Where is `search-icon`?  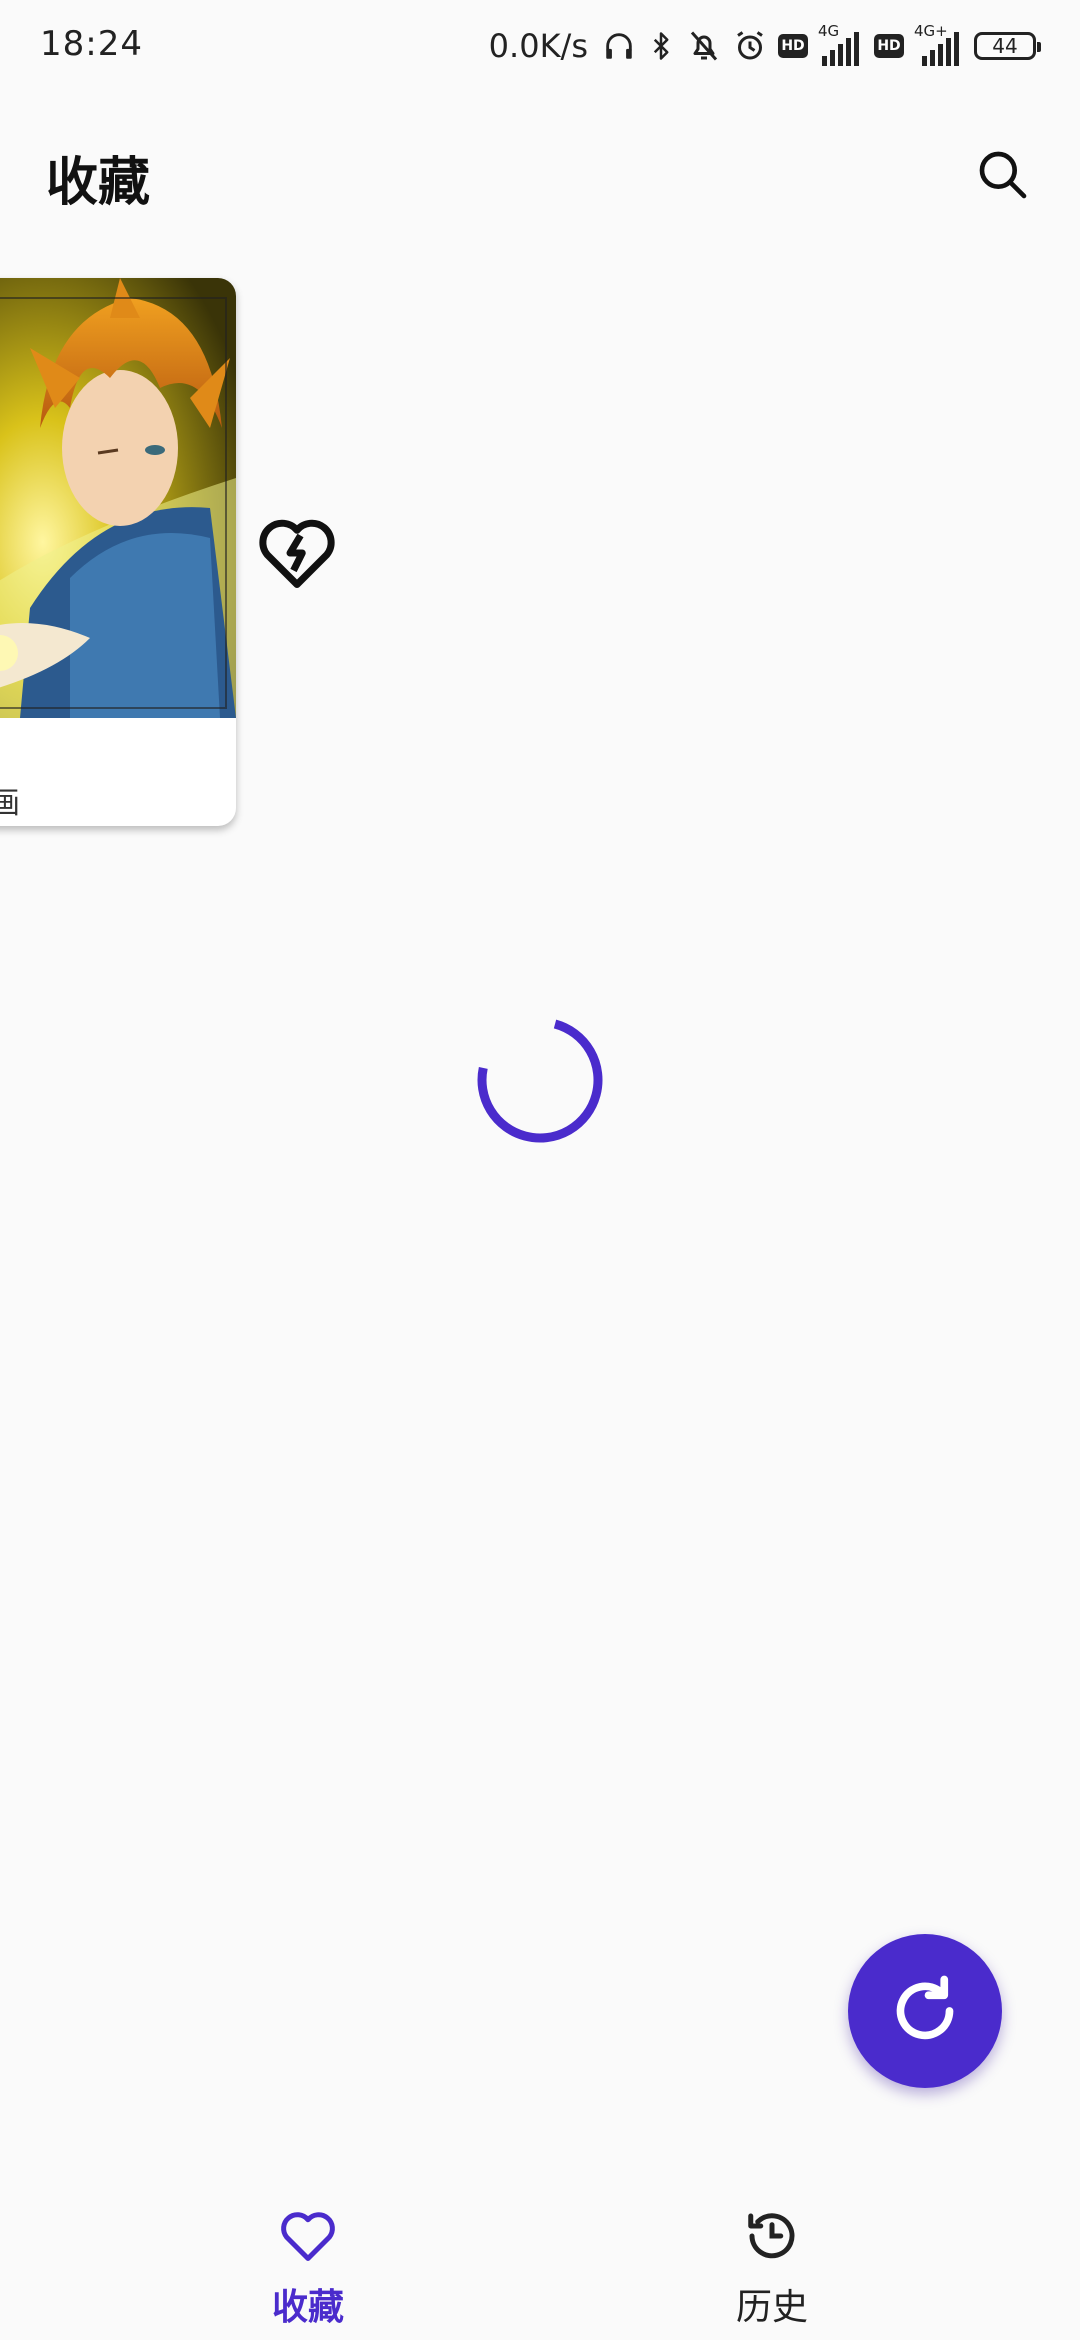
search-icon is located at coordinates (1003, 175).